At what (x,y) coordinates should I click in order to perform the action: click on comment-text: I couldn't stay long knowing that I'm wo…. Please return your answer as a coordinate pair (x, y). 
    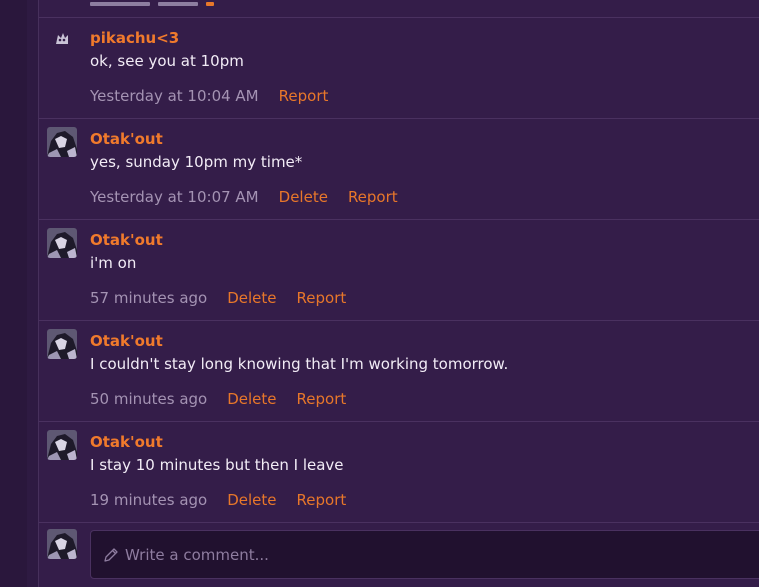
    Looking at the image, I should click on (299, 364).